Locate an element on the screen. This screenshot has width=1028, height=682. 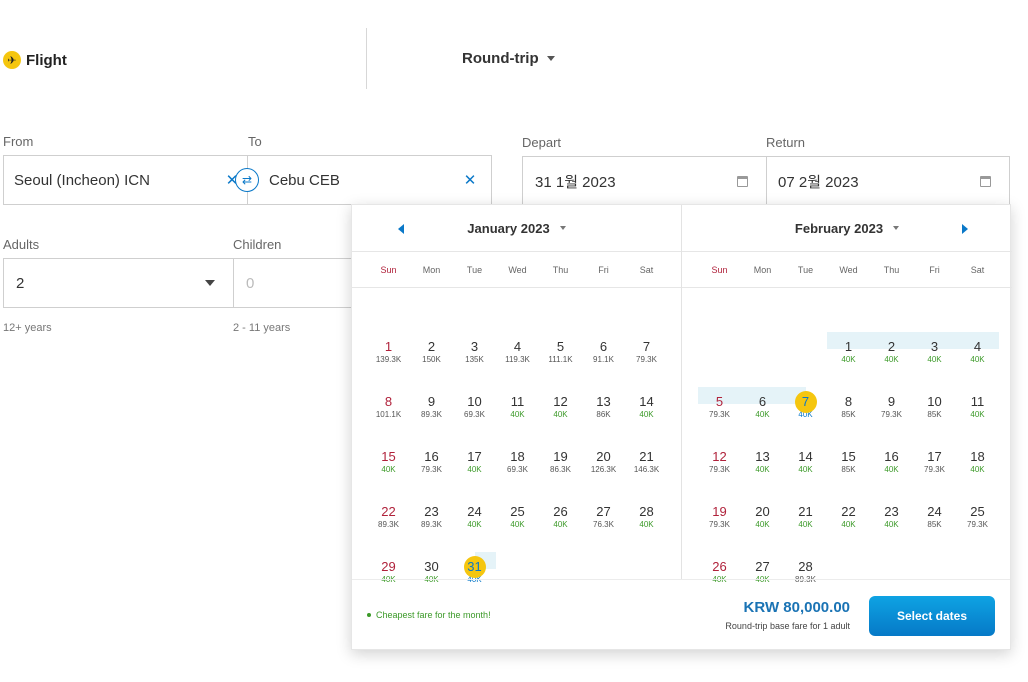
month-title: January 2023 is located at coordinates (508, 228).